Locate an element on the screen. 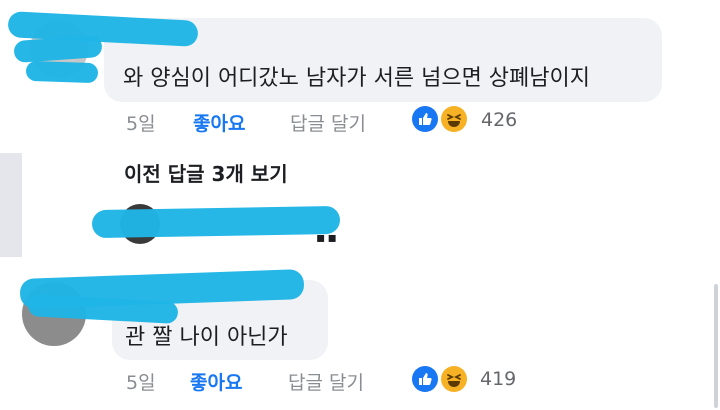 The height and width of the screenshot is (410, 720). scrollbar is located at coordinates (716, 346).